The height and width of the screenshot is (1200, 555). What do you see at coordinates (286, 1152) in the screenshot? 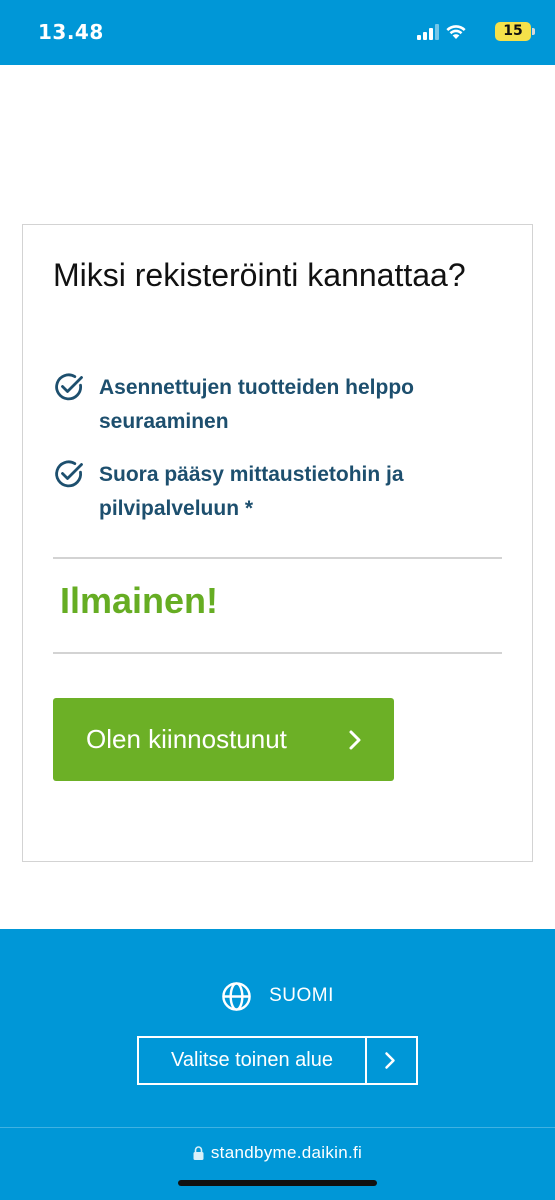
I see `url-text: standbyme.daikin.fi` at bounding box center [286, 1152].